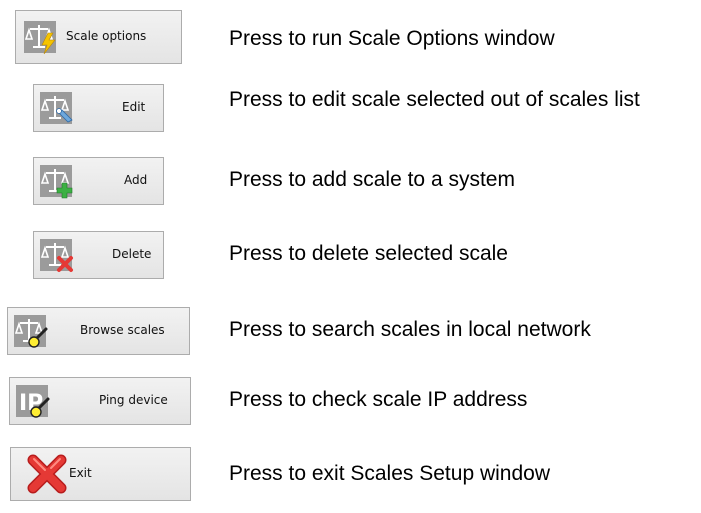 The height and width of the screenshot is (513, 701). I want to click on scale-add-icon, so click(57, 181).